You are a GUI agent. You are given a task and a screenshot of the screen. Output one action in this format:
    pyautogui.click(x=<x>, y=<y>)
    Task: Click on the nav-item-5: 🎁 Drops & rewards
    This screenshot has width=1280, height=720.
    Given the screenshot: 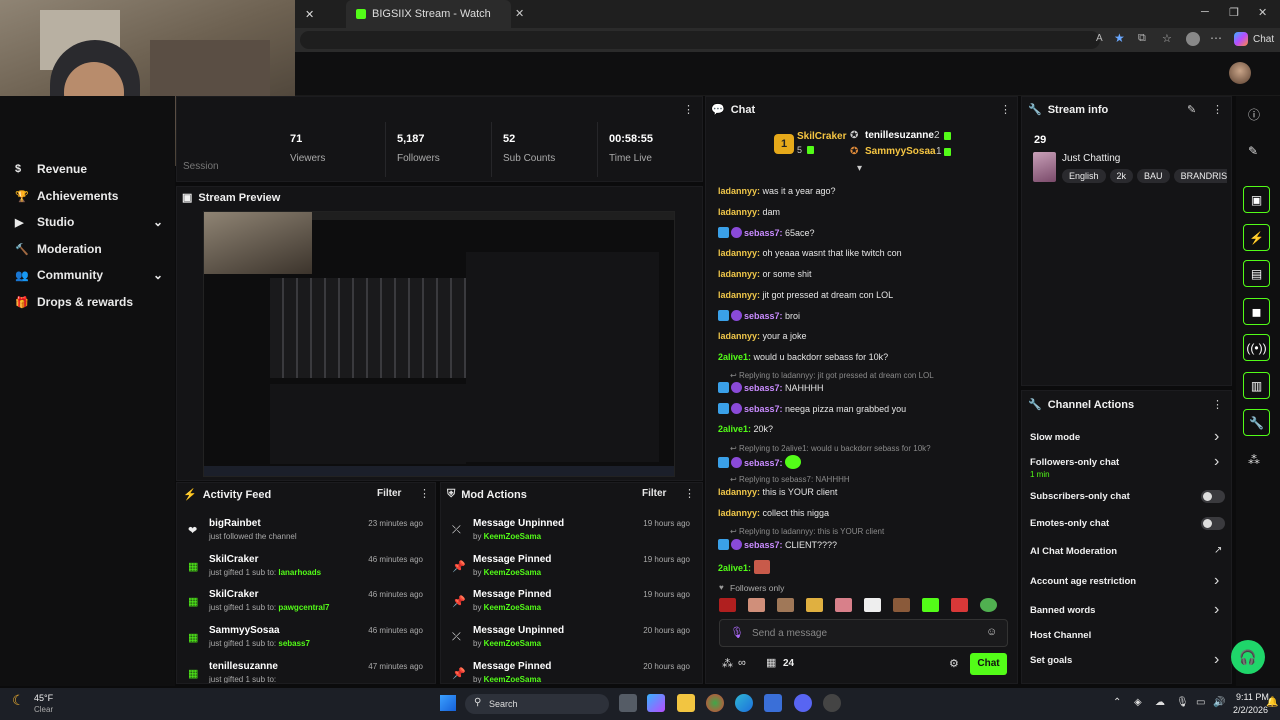 What is the action you would take?
    pyautogui.click(x=89, y=302)
    